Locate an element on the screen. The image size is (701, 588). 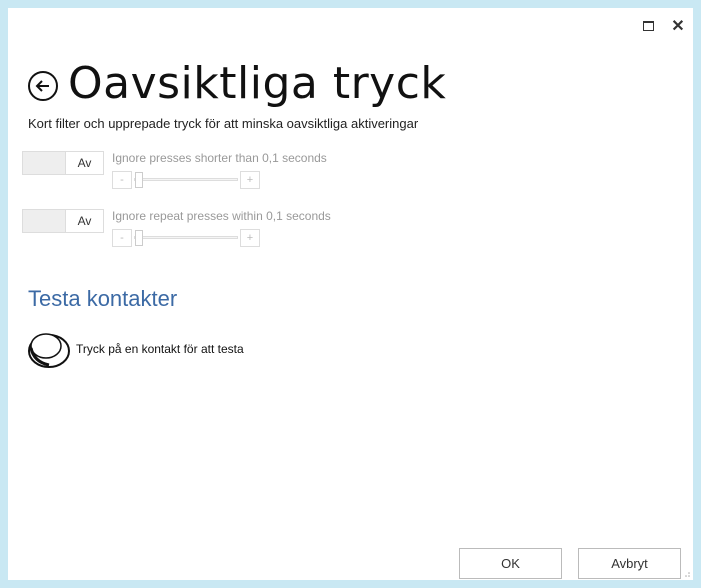
maximize-icon is located at coordinates (648, 26).